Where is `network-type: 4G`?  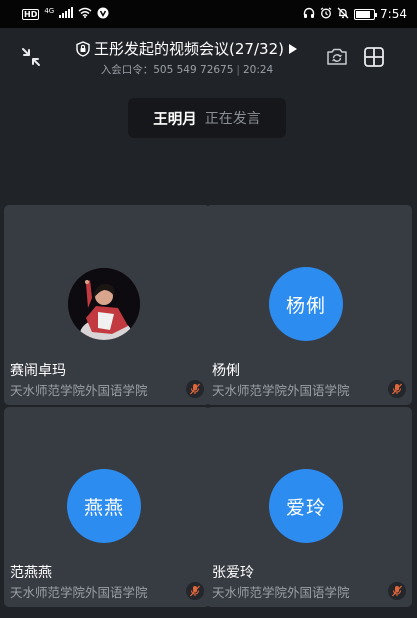 network-type: 4G is located at coordinates (49, 11).